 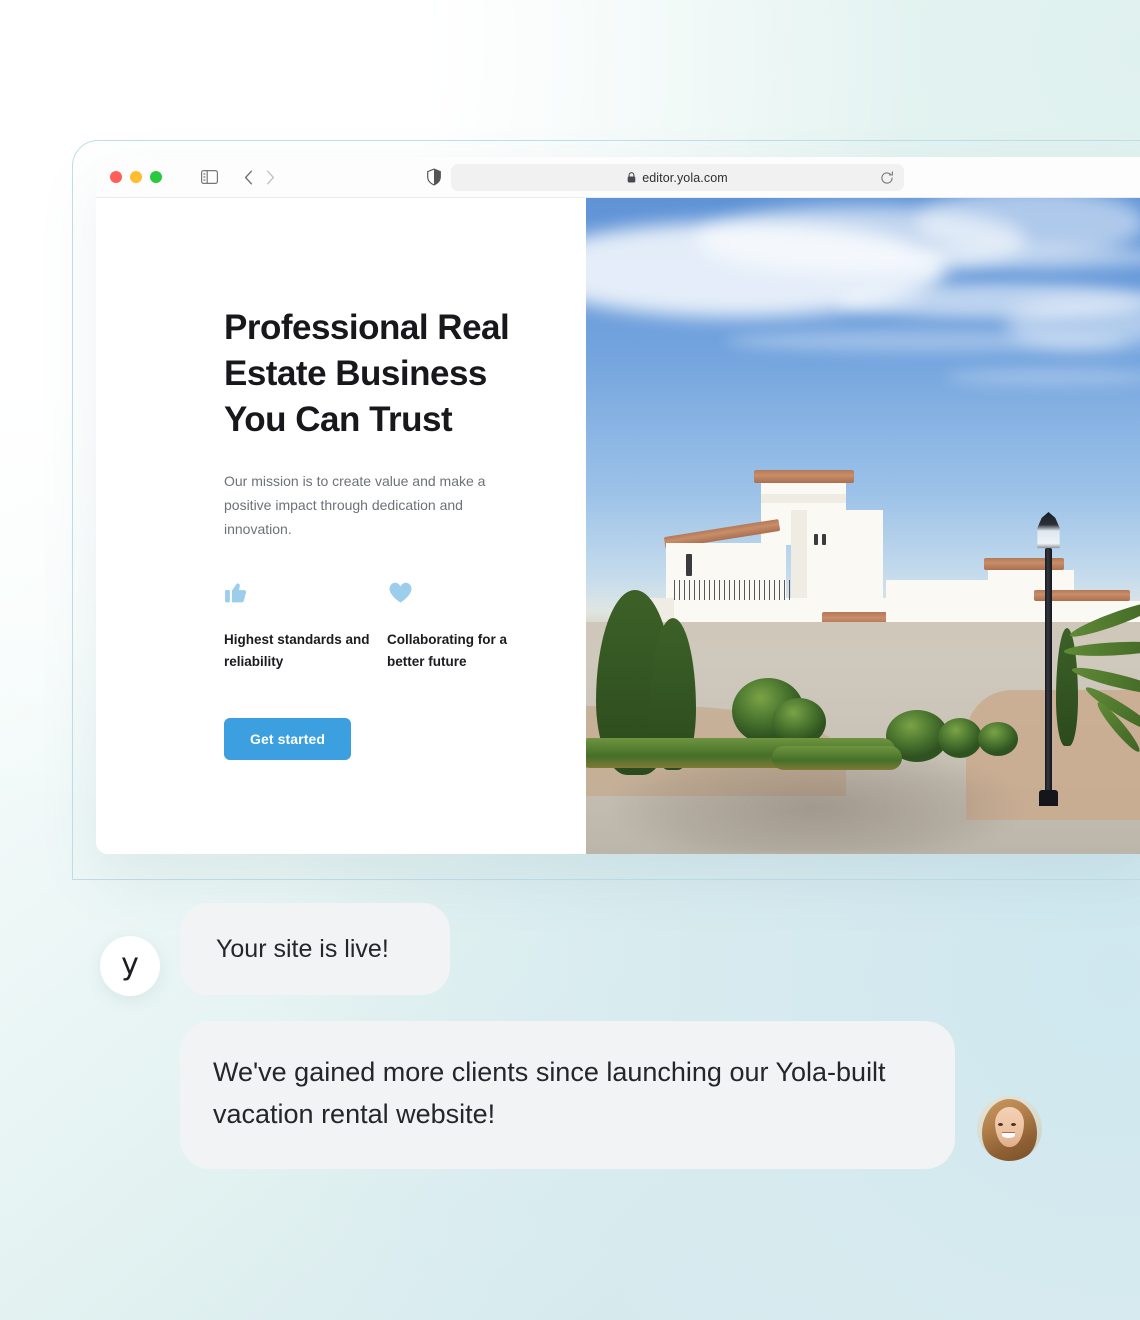 What do you see at coordinates (447, 650) in the screenshot?
I see `feature-label: Collaborating for a better future` at bounding box center [447, 650].